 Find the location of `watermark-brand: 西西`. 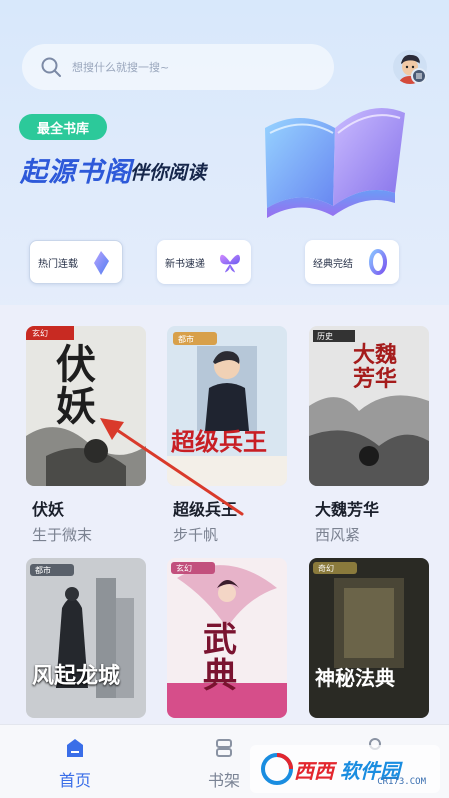

watermark-brand: 西西 is located at coordinates (314, 770).